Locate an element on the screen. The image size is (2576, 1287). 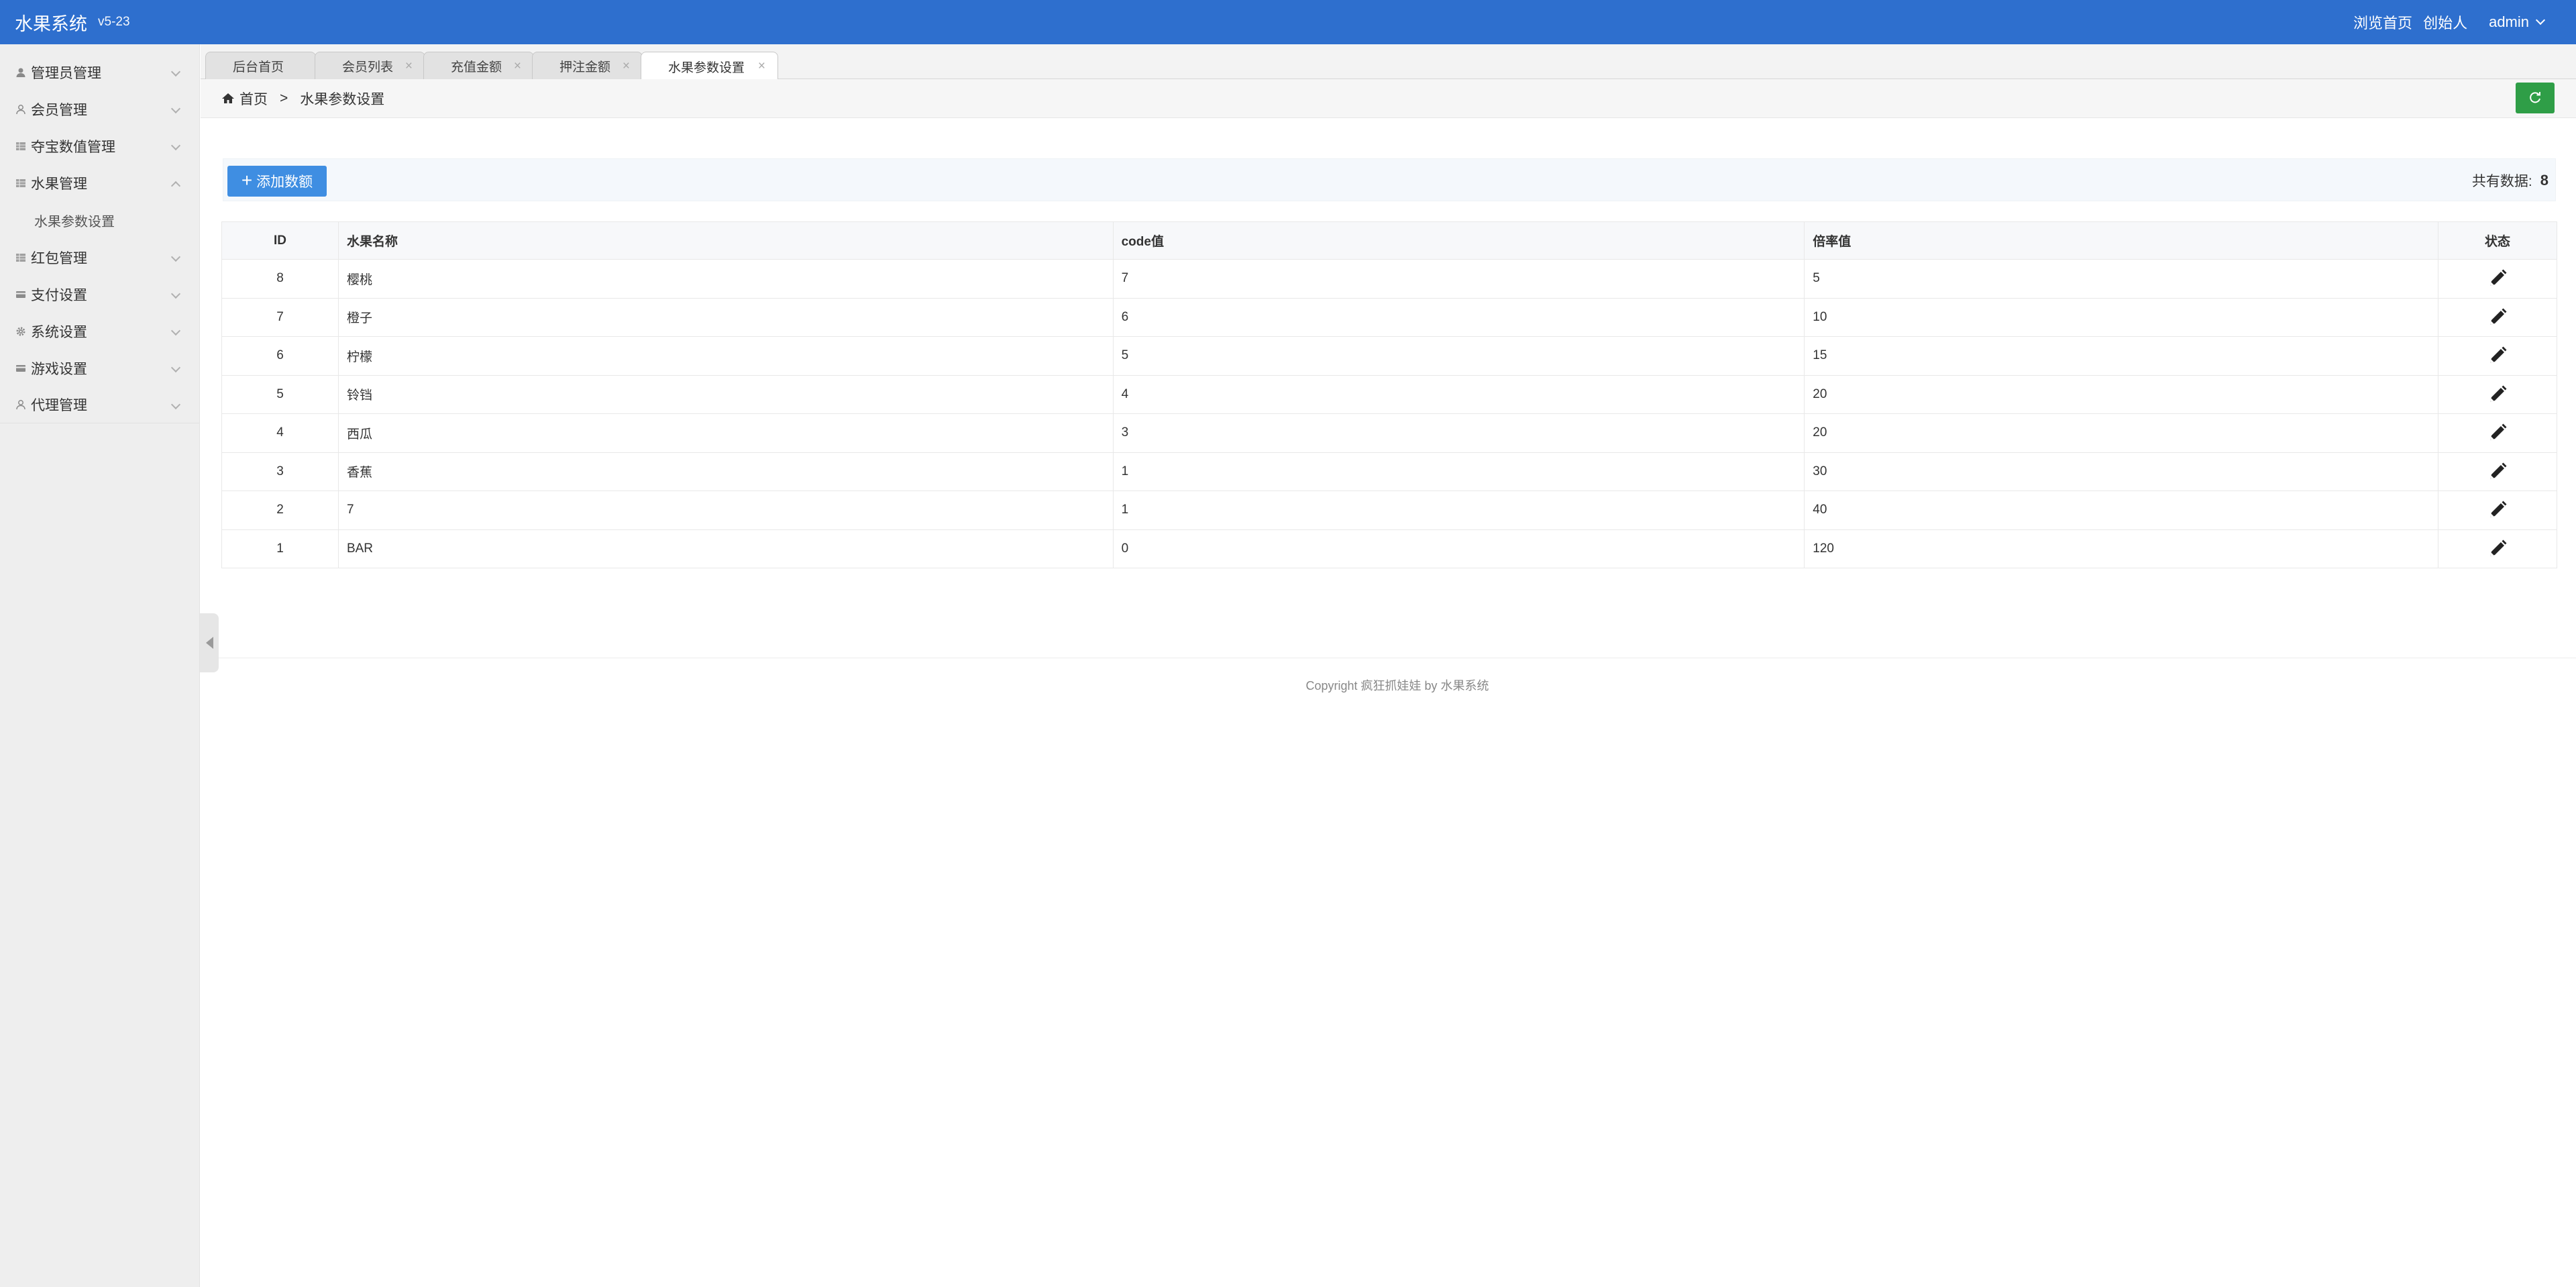
total-count: 共有数据: 8 is located at coordinates (2510, 180).